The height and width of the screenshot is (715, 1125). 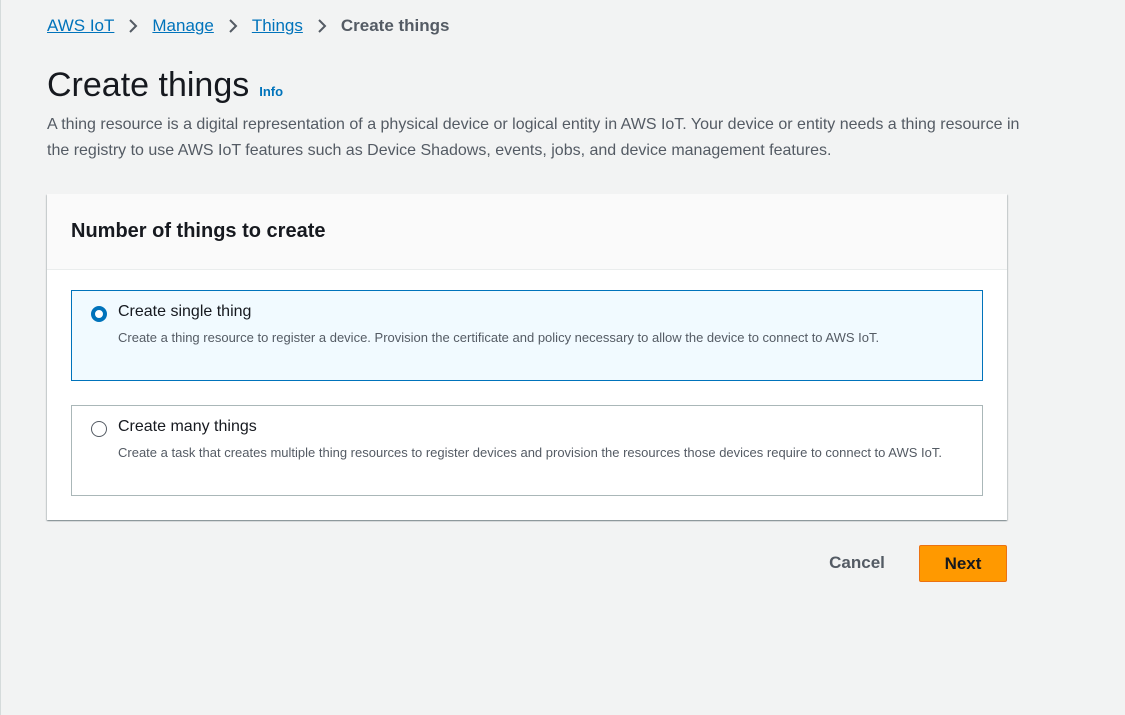 What do you see at coordinates (185, 311) in the screenshot?
I see `option-label: Create single thing` at bounding box center [185, 311].